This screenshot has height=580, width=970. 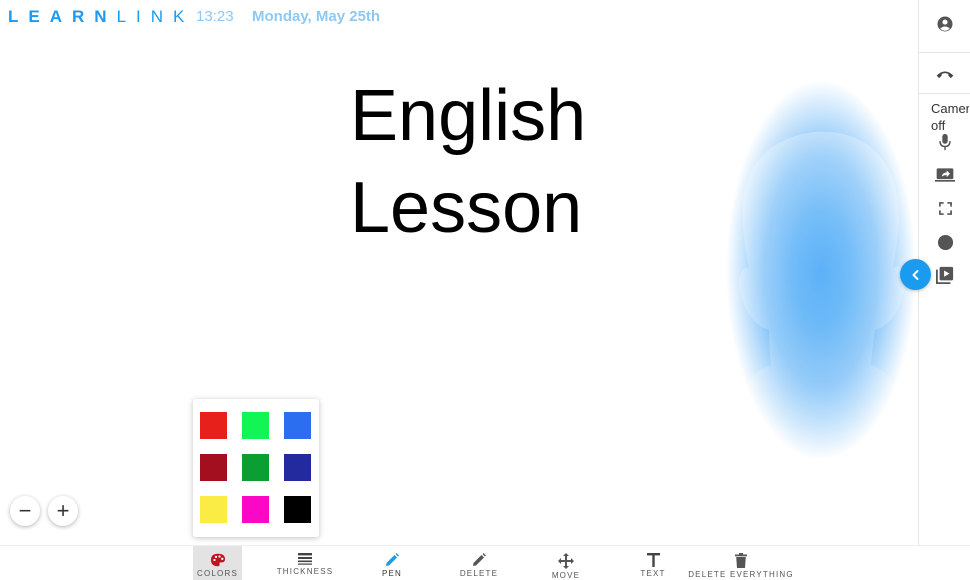 I want to click on palette-icon, so click(x=217, y=560).